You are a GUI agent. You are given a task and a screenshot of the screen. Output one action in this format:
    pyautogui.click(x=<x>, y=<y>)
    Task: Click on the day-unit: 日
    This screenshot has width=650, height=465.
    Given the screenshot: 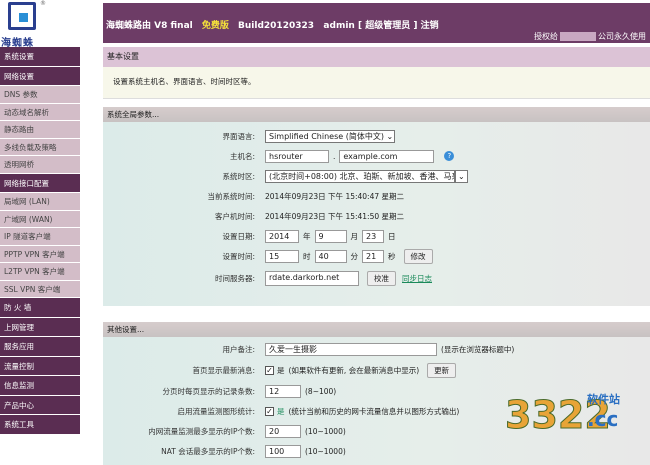 What is the action you would take?
    pyautogui.click(x=392, y=236)
    